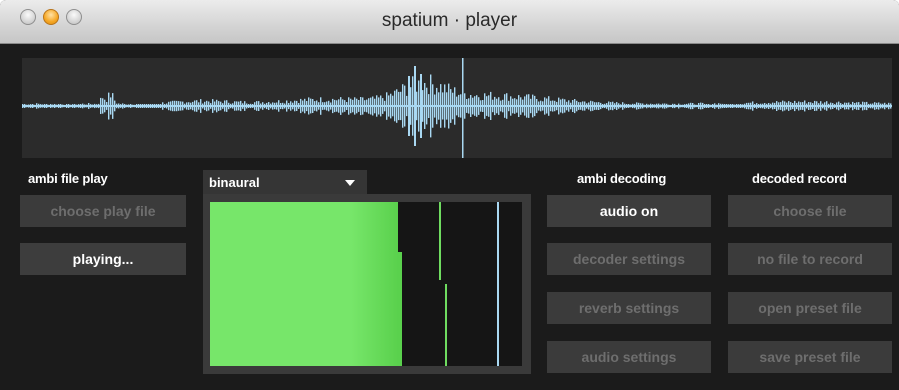 This screenshot has height=390, width=899. What do you see at coordinates (449, 22) in the screenshot?
I see `title-bar: spatium · player` at bounding box center [449, 22].